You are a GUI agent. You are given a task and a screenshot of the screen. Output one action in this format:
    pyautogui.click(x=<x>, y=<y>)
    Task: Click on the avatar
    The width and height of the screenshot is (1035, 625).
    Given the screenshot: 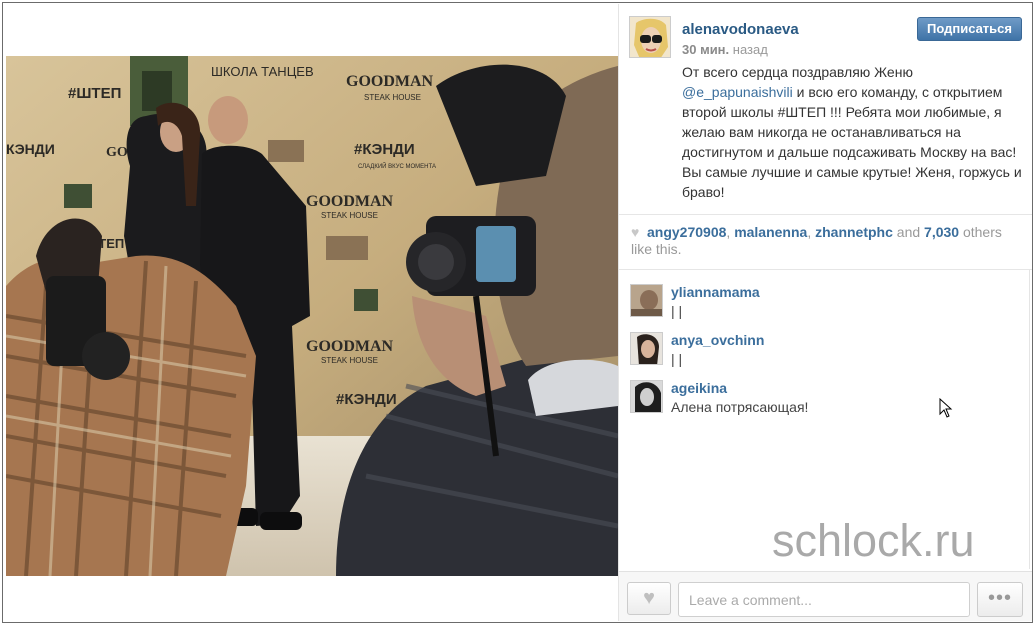 What is the action you would take?
    pyautogui.click(x=650, y=37)
    